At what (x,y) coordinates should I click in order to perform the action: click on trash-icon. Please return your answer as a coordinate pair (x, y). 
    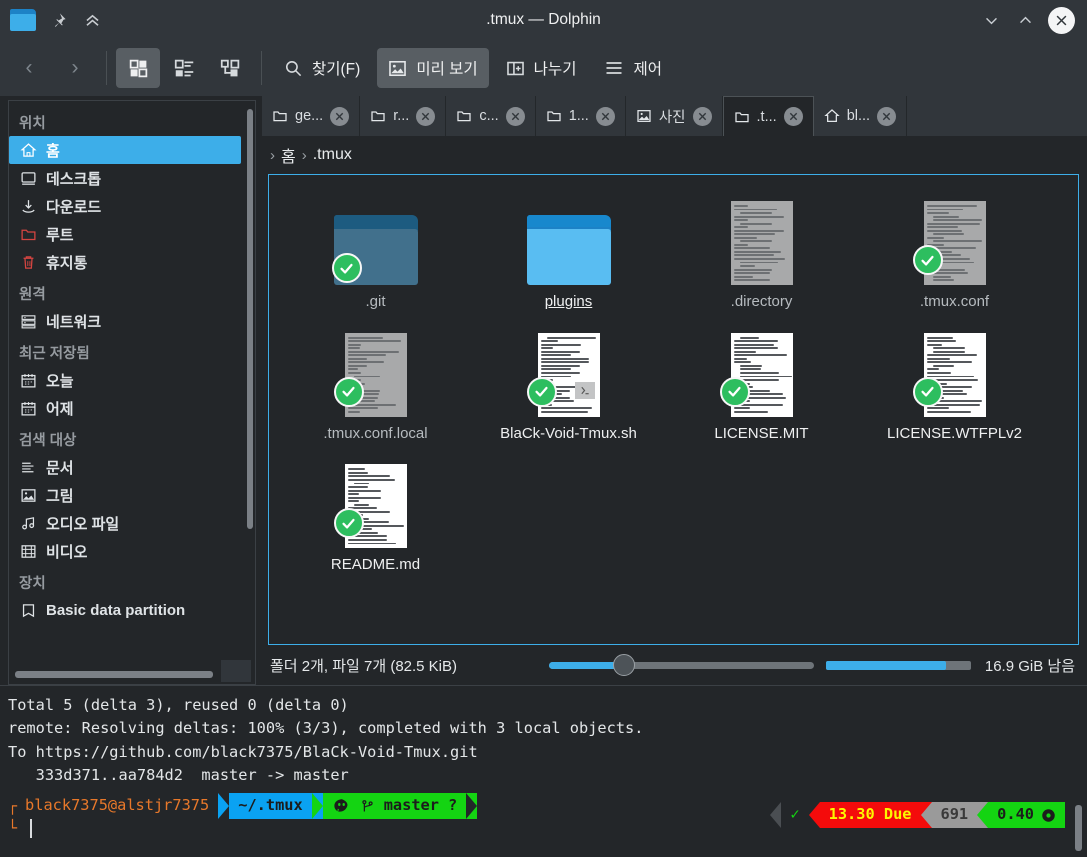
    Looking at the image, I should click on (28, 262).